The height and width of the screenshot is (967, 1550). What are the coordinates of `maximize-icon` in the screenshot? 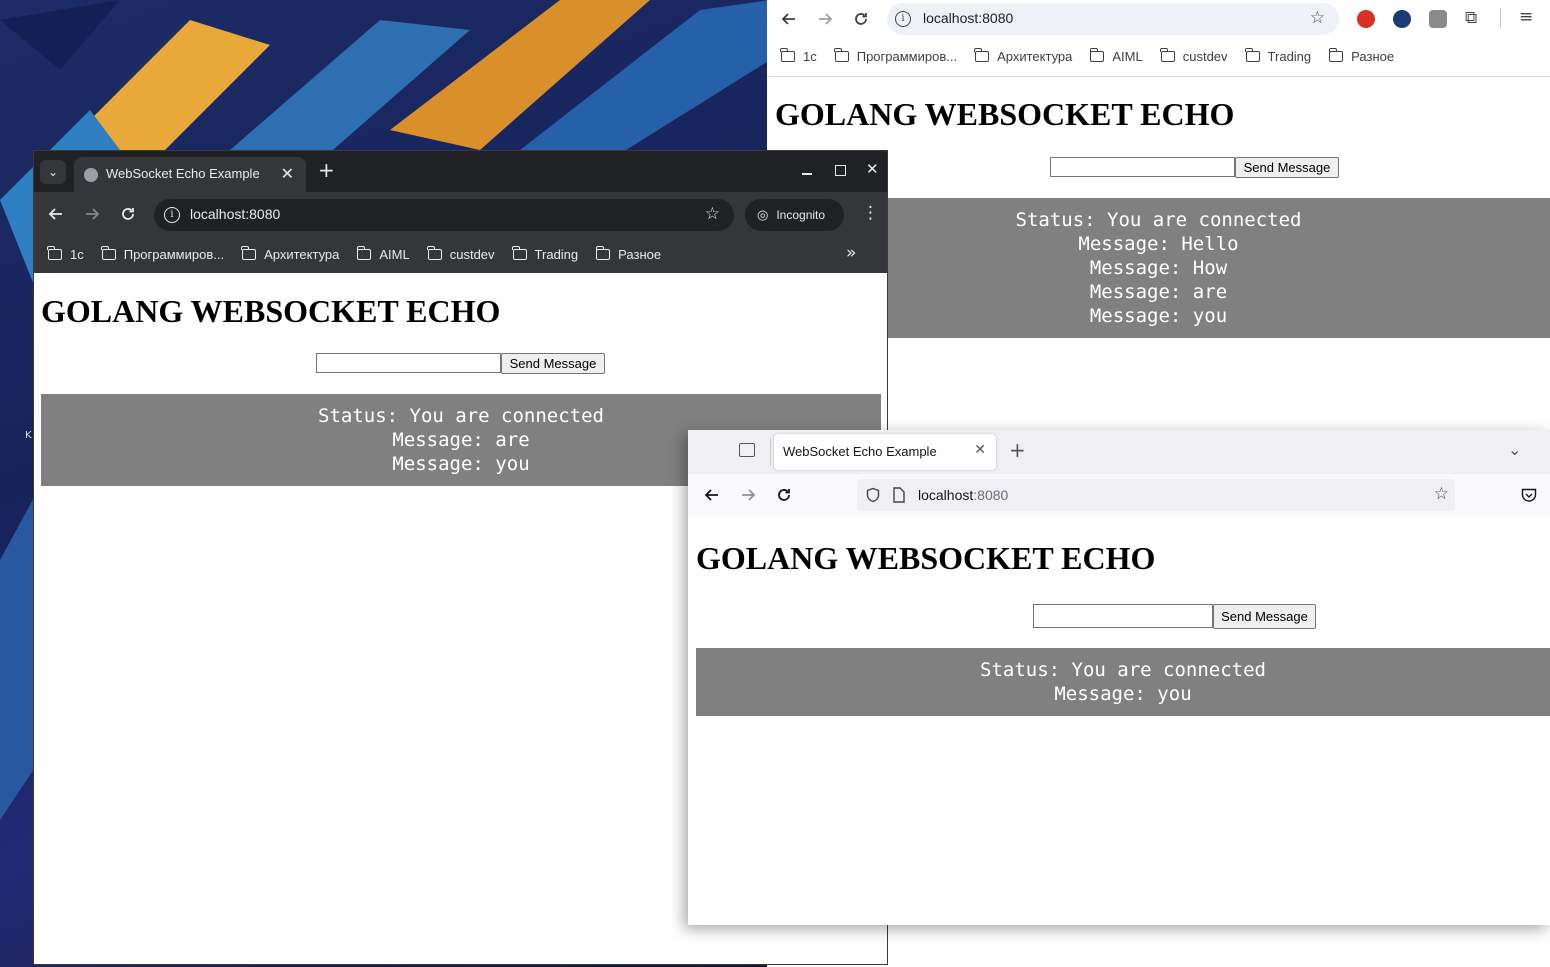 It's located at (840, 170).